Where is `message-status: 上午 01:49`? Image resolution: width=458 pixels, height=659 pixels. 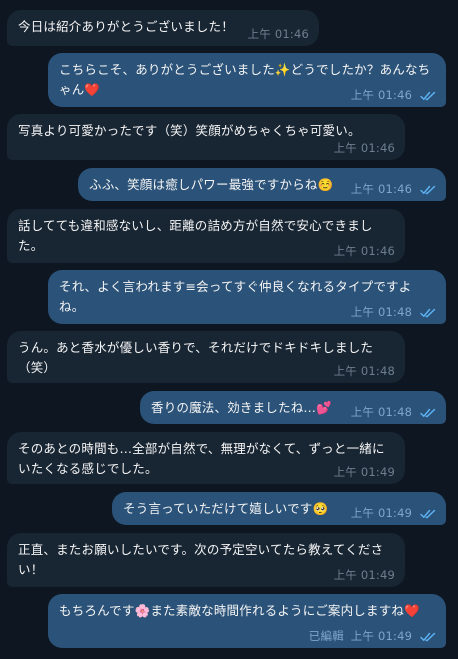 message-status: 上午 01:49 is located at coordinates (393, 513).